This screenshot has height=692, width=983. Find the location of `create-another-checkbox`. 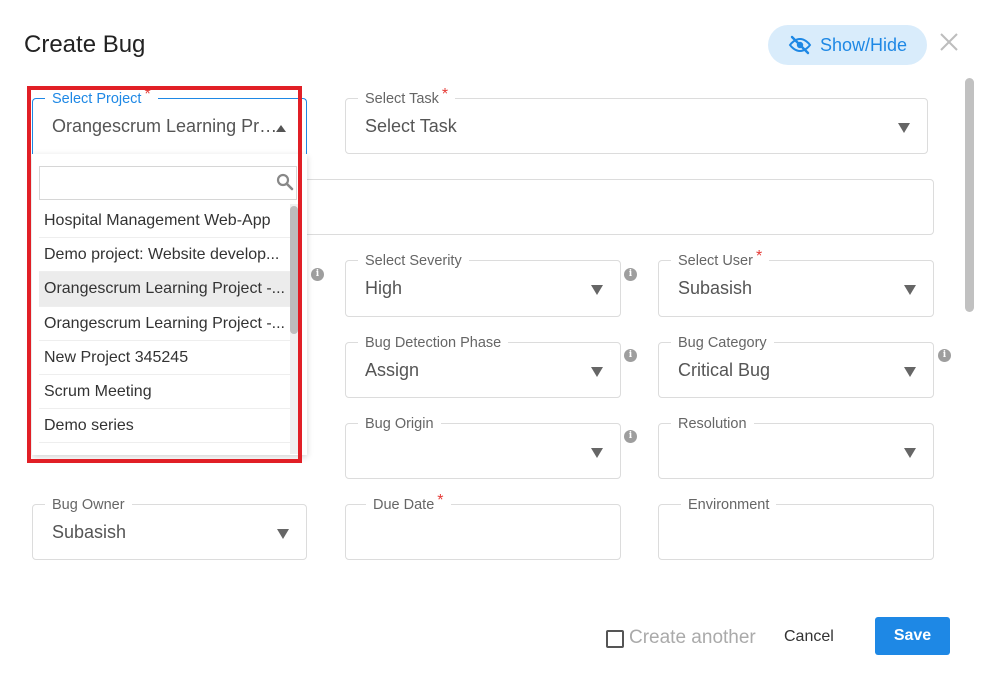

create-another-checkbox is located at coordinates (615, 639).